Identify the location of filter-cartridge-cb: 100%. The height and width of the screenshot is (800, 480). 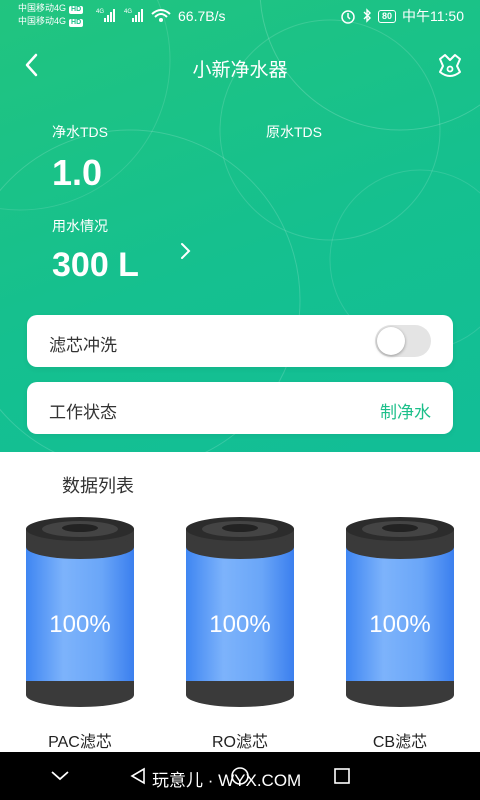
(400, 615).